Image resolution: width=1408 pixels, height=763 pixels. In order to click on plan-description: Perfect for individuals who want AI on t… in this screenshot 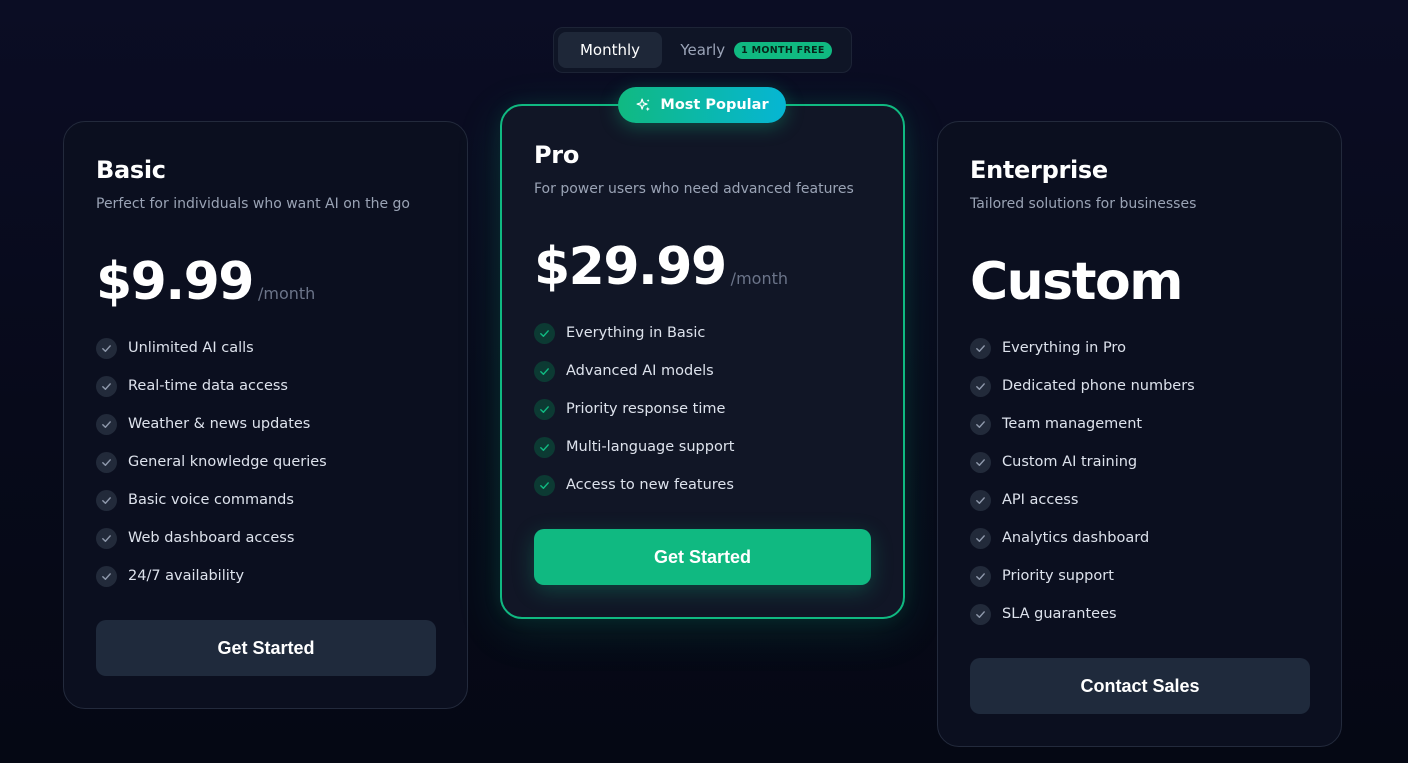, I will do `click(253, 204)`.